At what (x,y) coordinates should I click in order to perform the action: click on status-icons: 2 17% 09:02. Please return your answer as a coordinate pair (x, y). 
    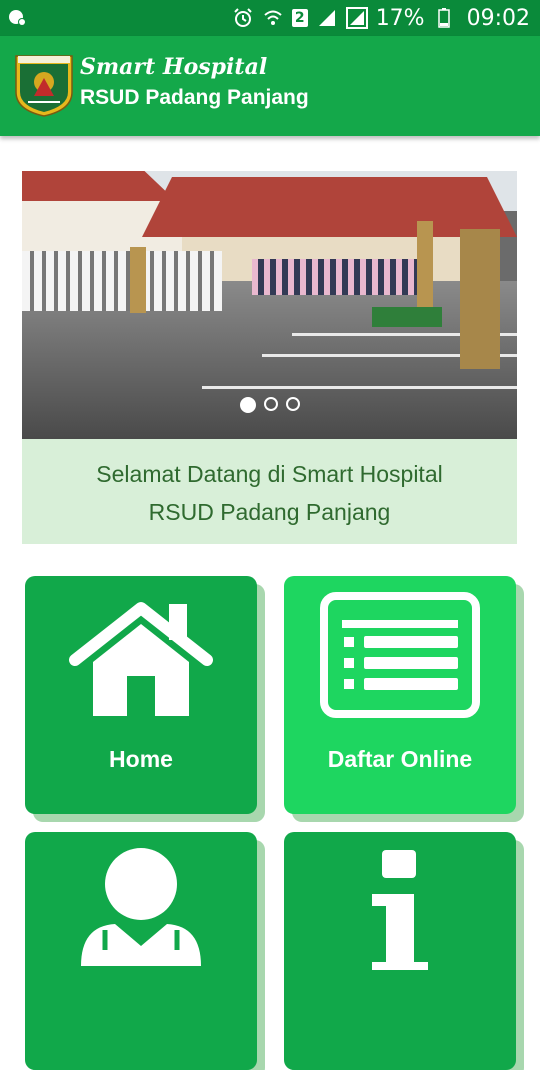
    Looking at the image, I should click on (381, 18).